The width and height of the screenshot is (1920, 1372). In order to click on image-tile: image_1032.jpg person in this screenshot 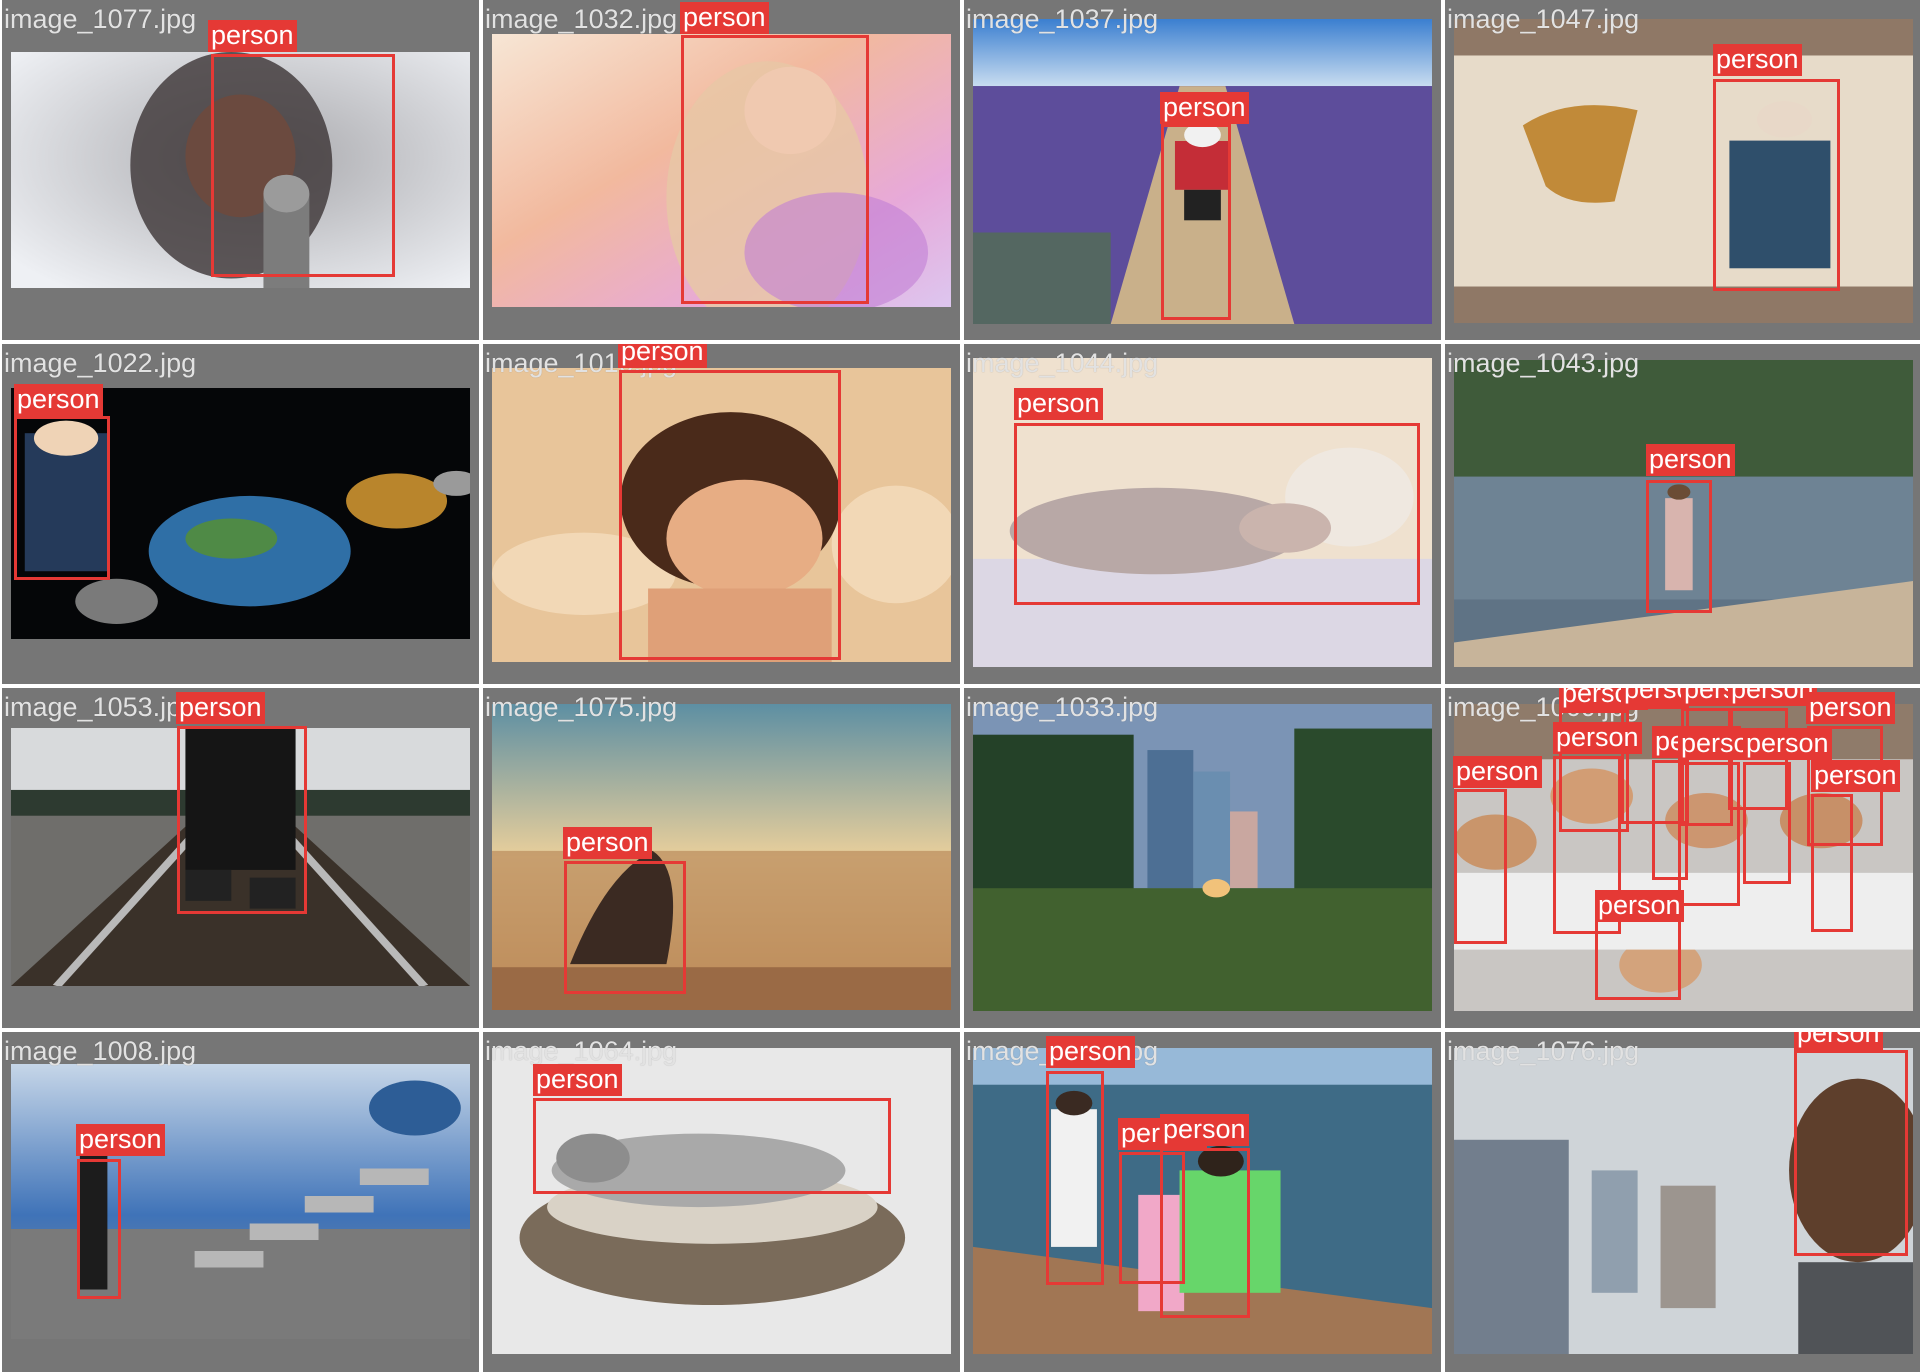, I will do `click(721, 170)`.